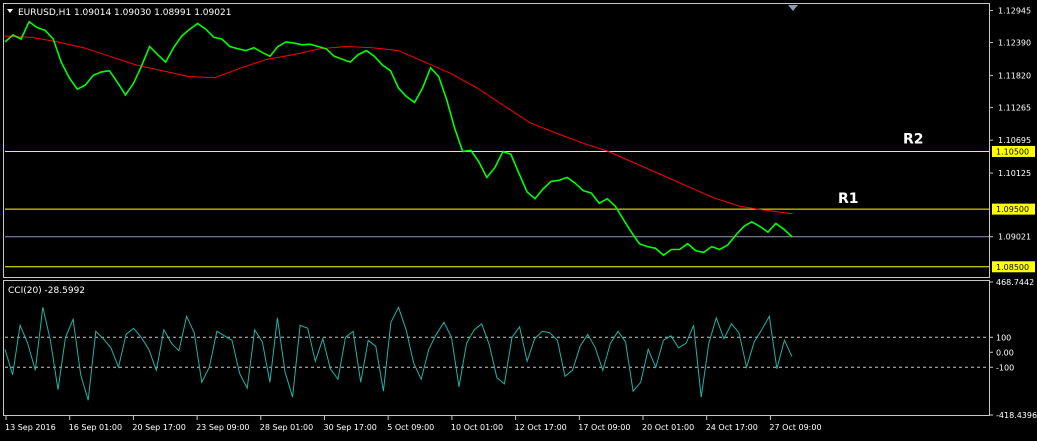 Image resolution: width=1037 pixels, height=441 pixels. Describe the element at coordinates (1014, 107) in the screenshot. I see `price-tick-label: 1.11265` at that location.